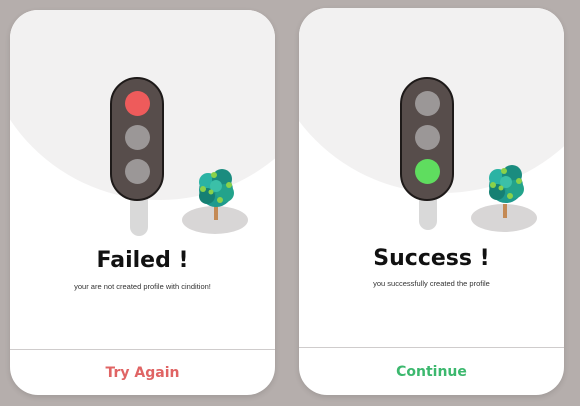 Image resolution: width=580 pixels, height=406 pixels. I want to click on dialog-message: you successfully created the profile, so click(431, 283).